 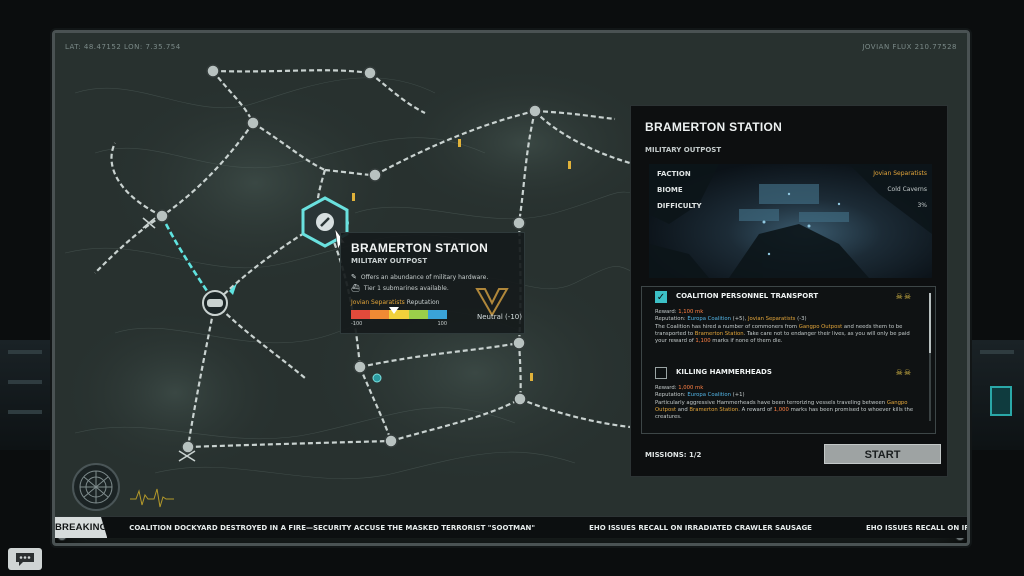 I want to click on difficulty-value: 3%, so click(x=922, y=205).